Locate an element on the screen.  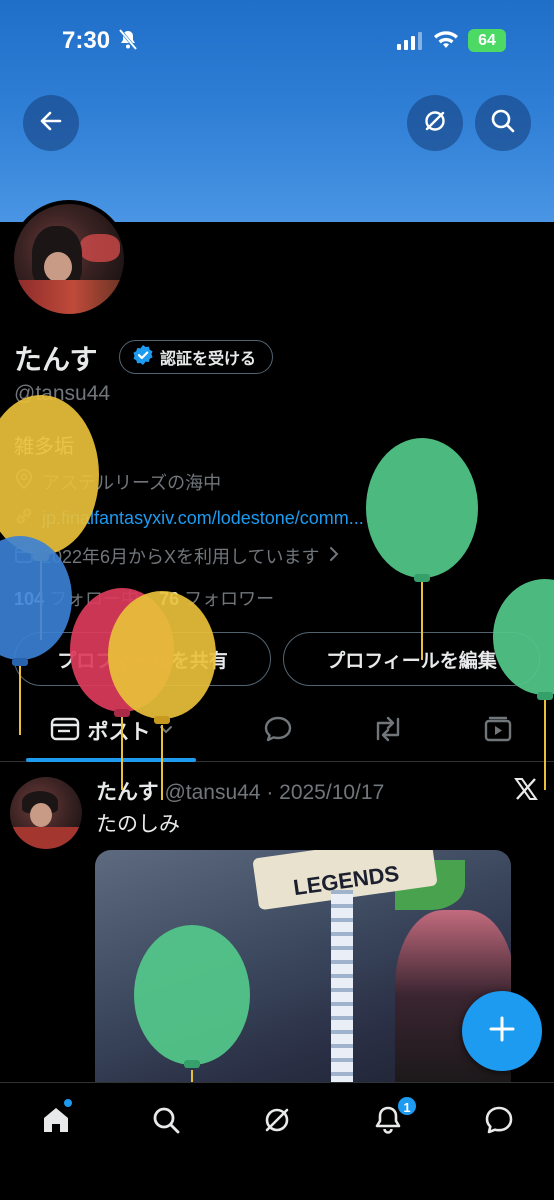
repost-icon is located at coordinates (388, 731).